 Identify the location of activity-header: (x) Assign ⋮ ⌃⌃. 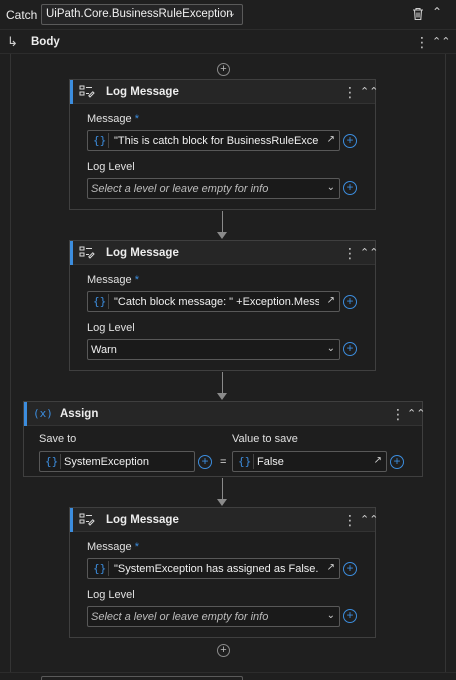
(224, 414).